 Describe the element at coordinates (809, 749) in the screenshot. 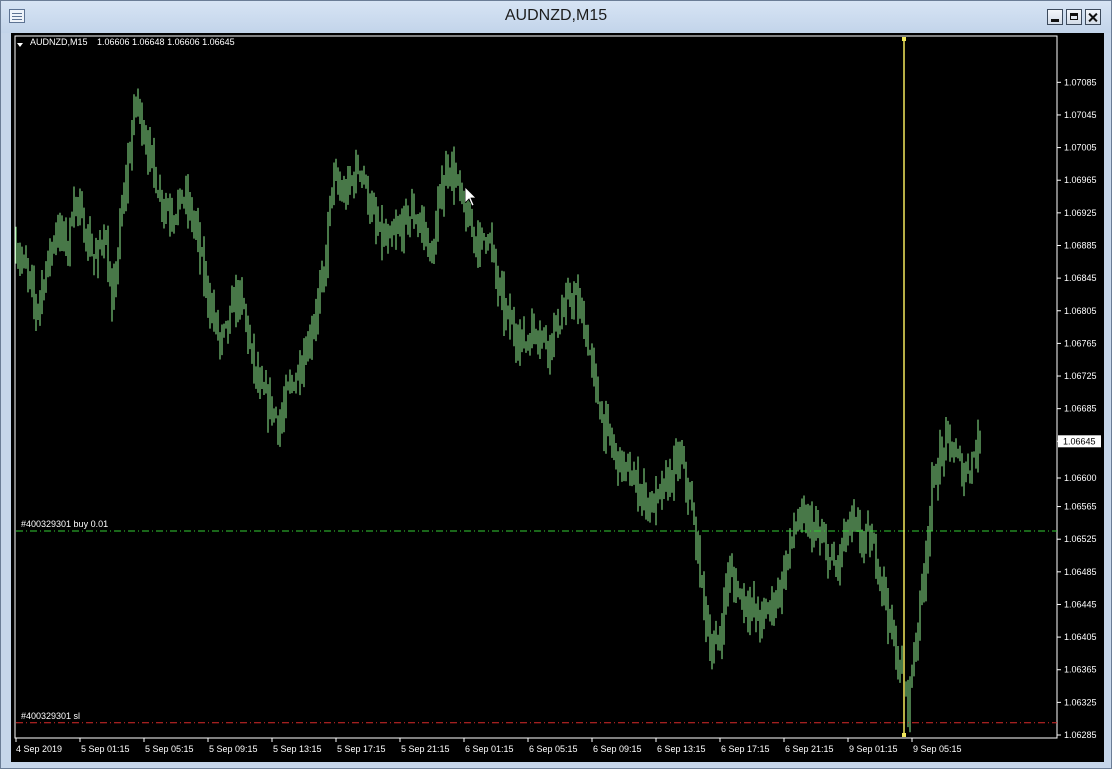

I see `time-axis-label: 6 Sep 21:15` at that location.